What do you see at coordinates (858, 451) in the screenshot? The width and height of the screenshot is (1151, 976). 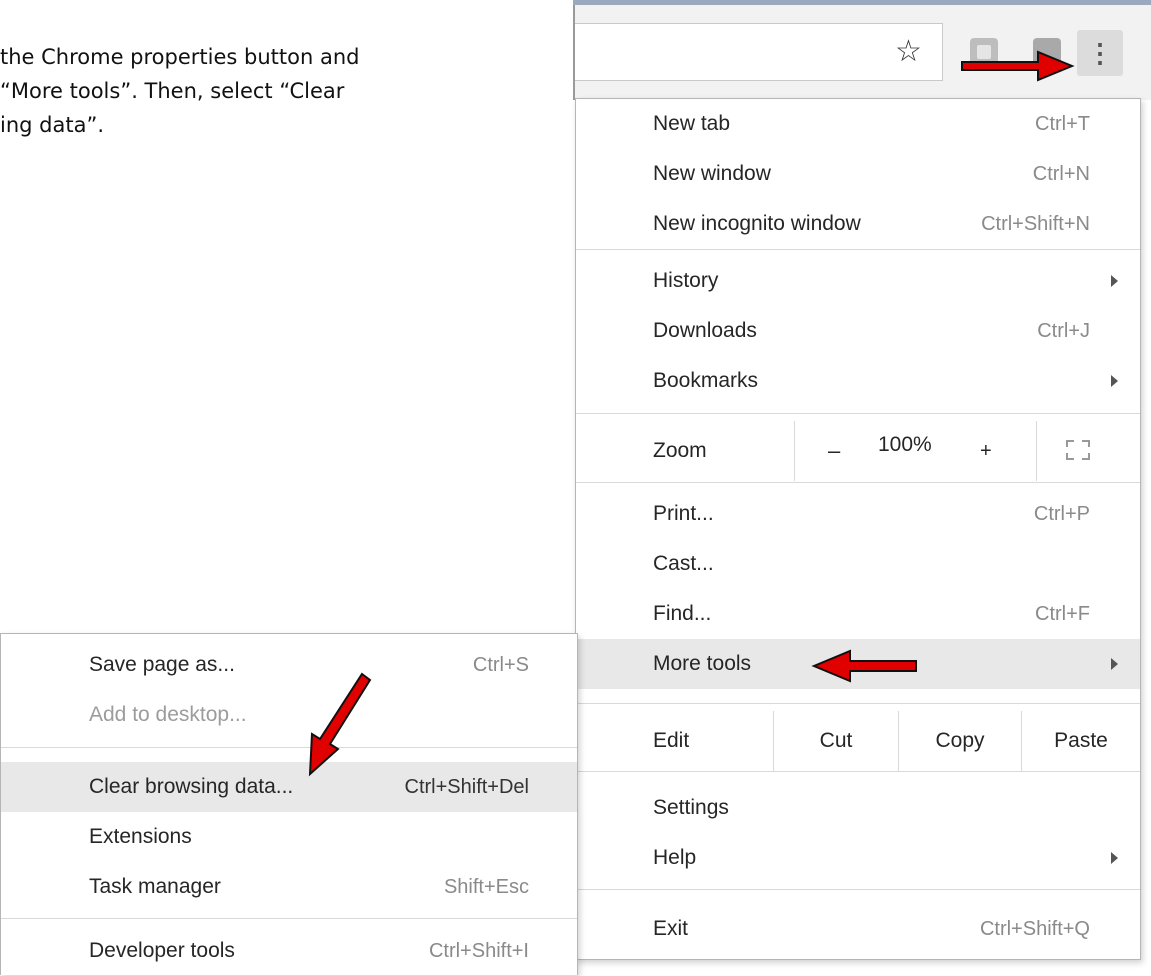 I see `menu-item-zoom: Zoom – 100% +` at bounding box center [858, 451].